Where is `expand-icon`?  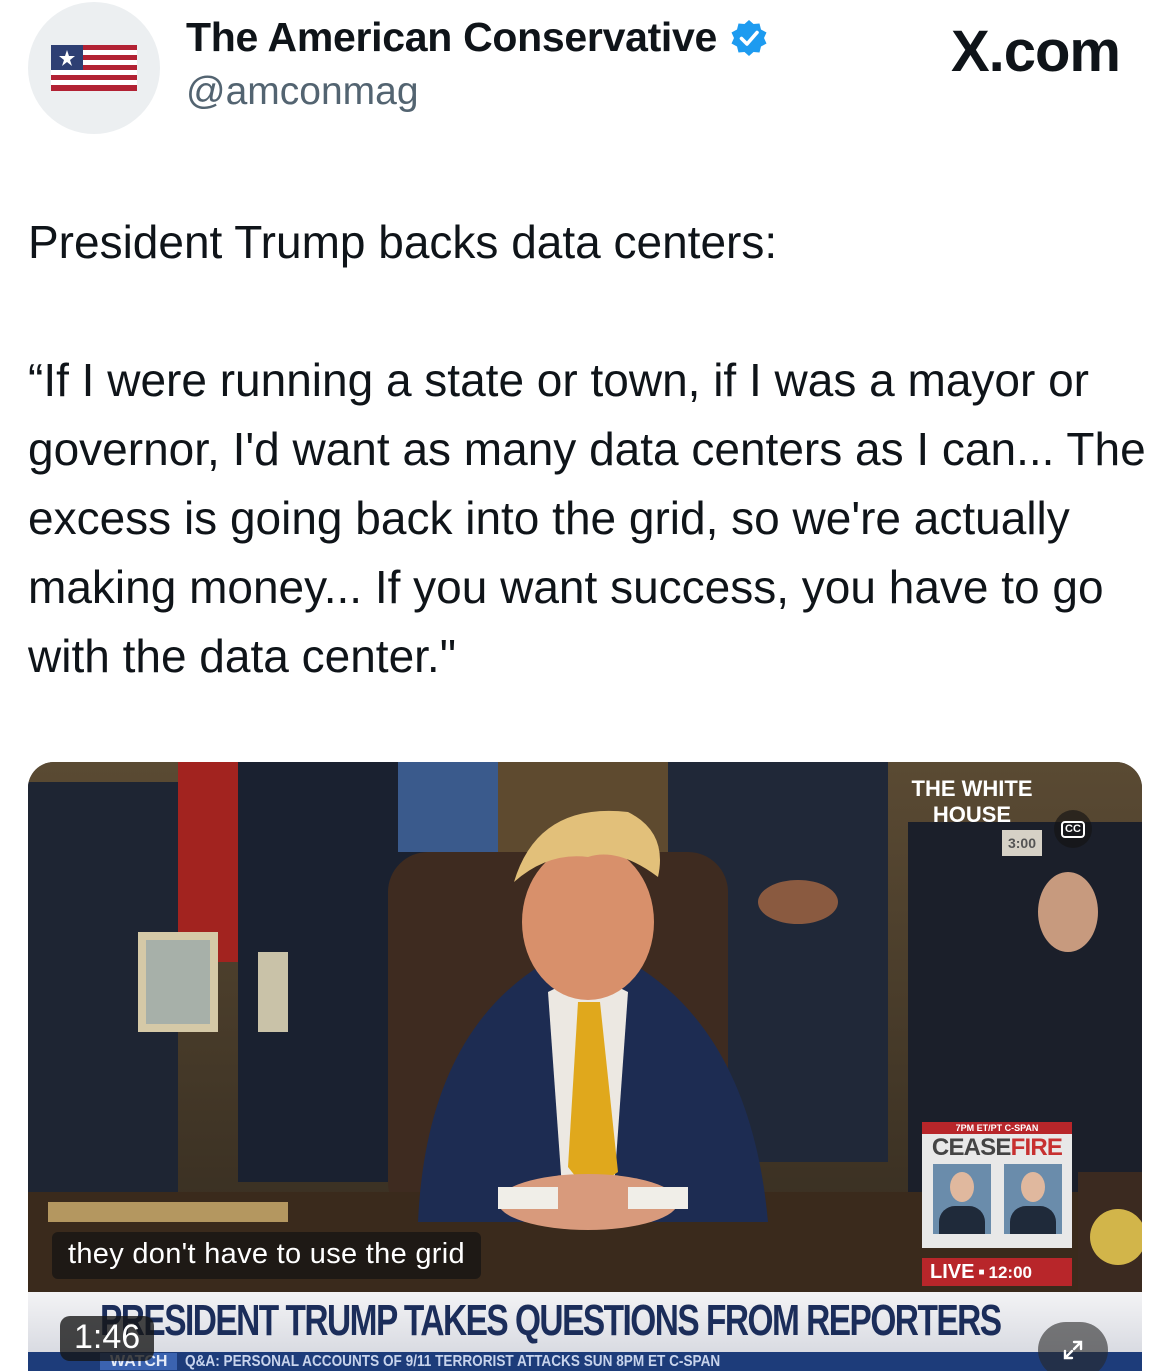
expand-icon is located at coordinates (1073, 1350).